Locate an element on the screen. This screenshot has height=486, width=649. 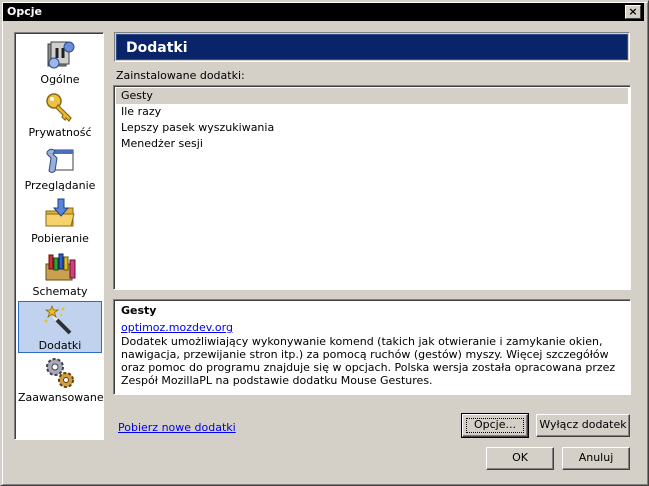
privacy-key-icon is located at coordinates (59, 107).